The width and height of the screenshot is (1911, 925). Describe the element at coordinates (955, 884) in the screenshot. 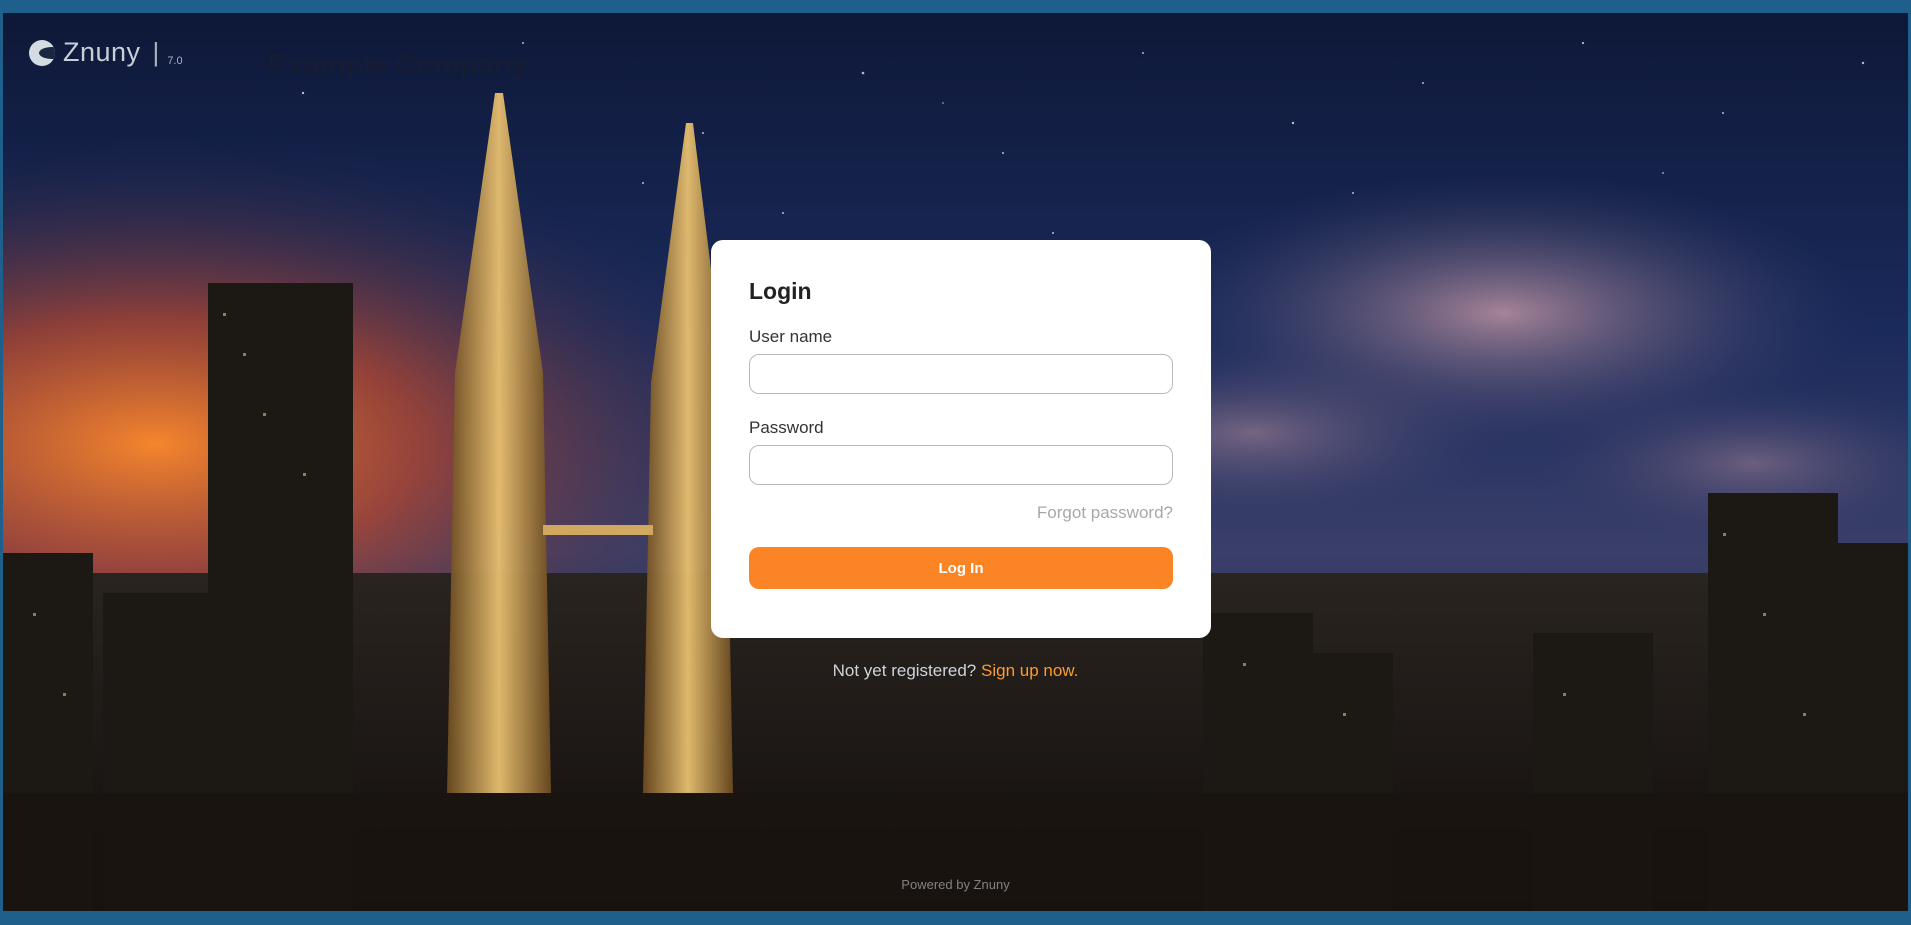

I see `powered-by-footer: Powered by Znuny` at that location.